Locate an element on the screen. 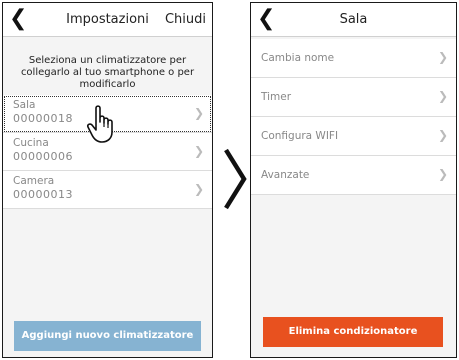 This screenshot has width=459, height=360. chevron-right-icon is located at coordinates (235, 179).